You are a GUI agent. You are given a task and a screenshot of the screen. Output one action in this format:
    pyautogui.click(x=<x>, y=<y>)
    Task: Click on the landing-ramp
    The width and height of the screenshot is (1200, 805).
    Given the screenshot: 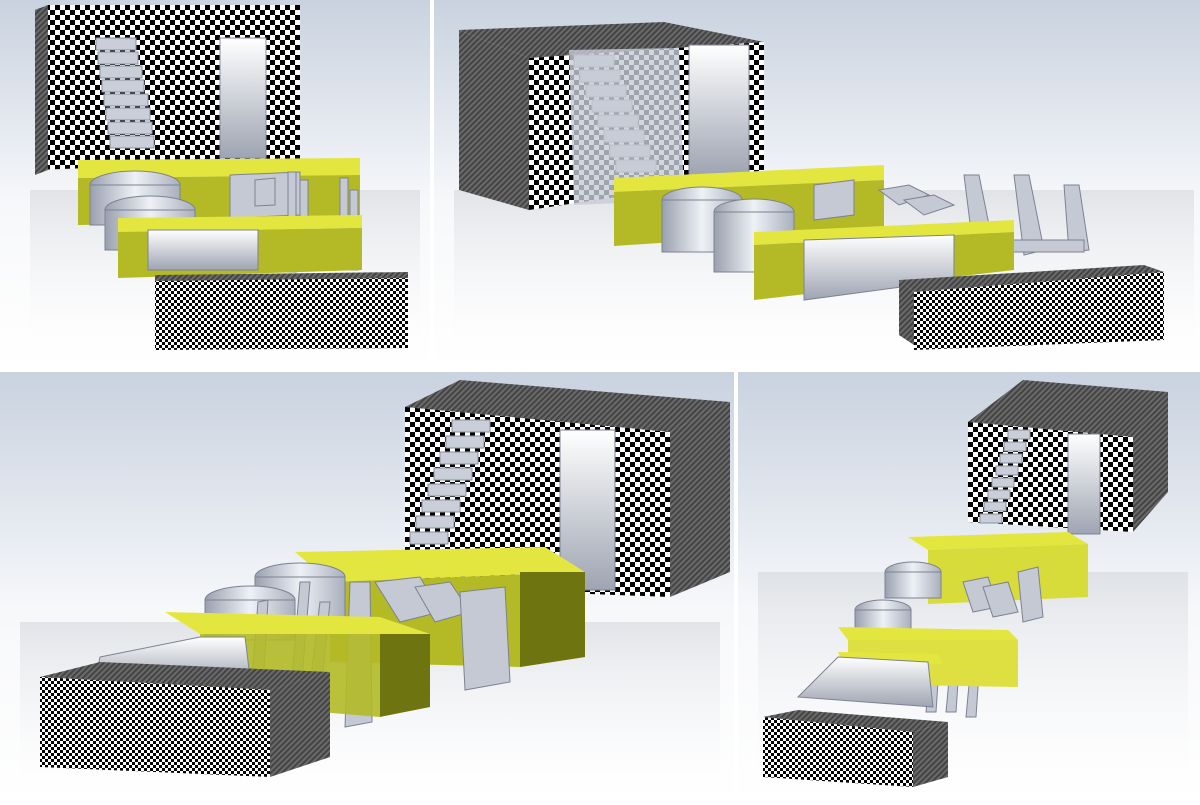 What is the action you would take?
    pyautogui.click(x=203, y=250)
    